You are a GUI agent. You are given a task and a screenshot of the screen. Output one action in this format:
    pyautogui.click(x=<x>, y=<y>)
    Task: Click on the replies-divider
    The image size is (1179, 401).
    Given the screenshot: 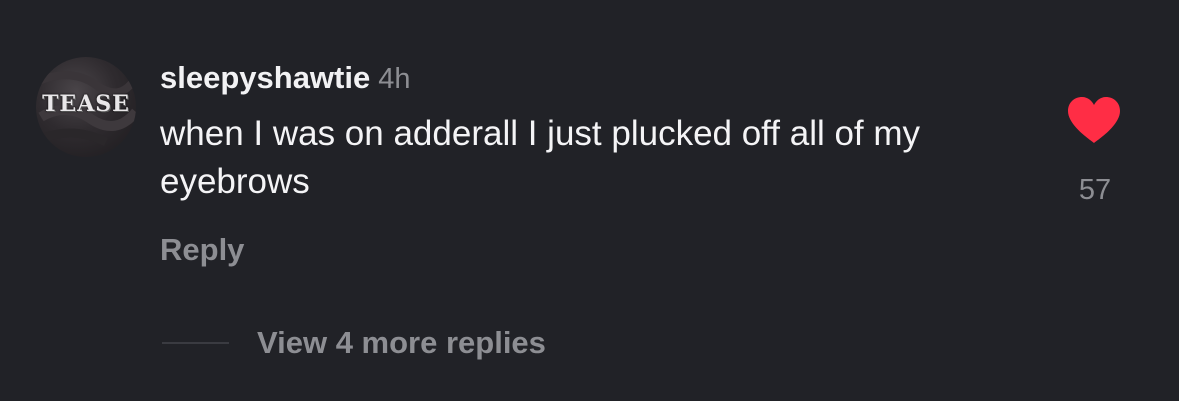 What is the action you would take?
    pyautogui.click(x=195, y=343)
    